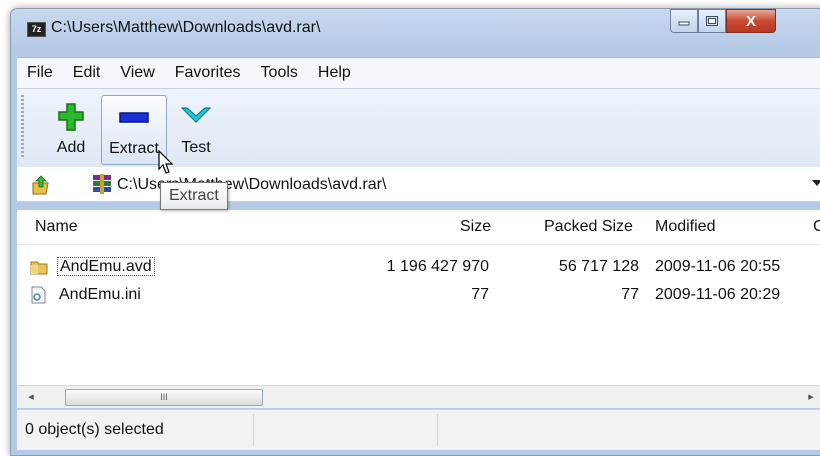 The width and height of the screenshot is (820, 456). Describe the element at coordinates (816, 227) in the screenshot. I see `column-extra: C` at that location.